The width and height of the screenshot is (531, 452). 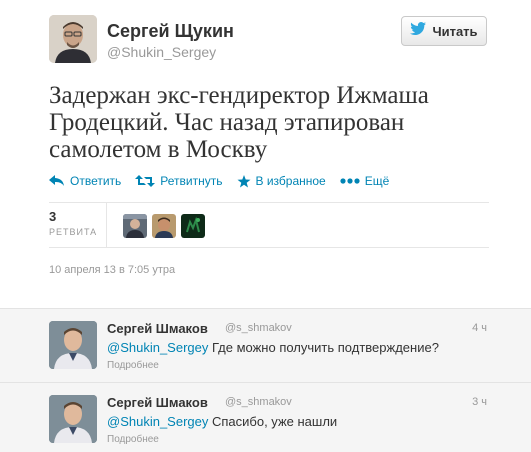 What do you see at coordinates (269, 225) in the screenshot?
I see `tweet-stats: 3 РЕТВИТА` at bounding box center [269, 225].